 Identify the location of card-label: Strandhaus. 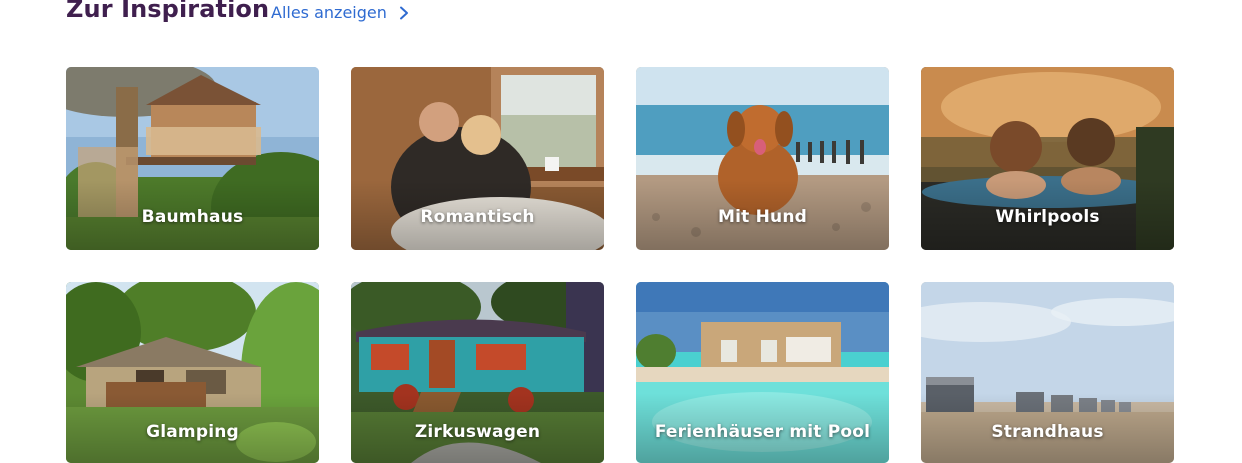
(1047, 432).